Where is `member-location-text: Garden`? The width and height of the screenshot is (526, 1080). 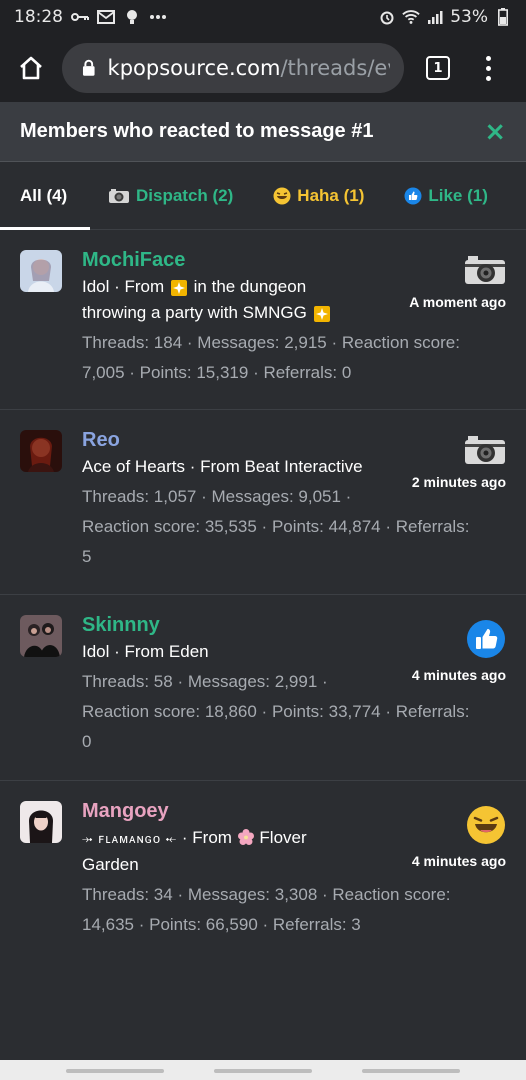 member-location-text: Garden is located at coordinates (110, 864).